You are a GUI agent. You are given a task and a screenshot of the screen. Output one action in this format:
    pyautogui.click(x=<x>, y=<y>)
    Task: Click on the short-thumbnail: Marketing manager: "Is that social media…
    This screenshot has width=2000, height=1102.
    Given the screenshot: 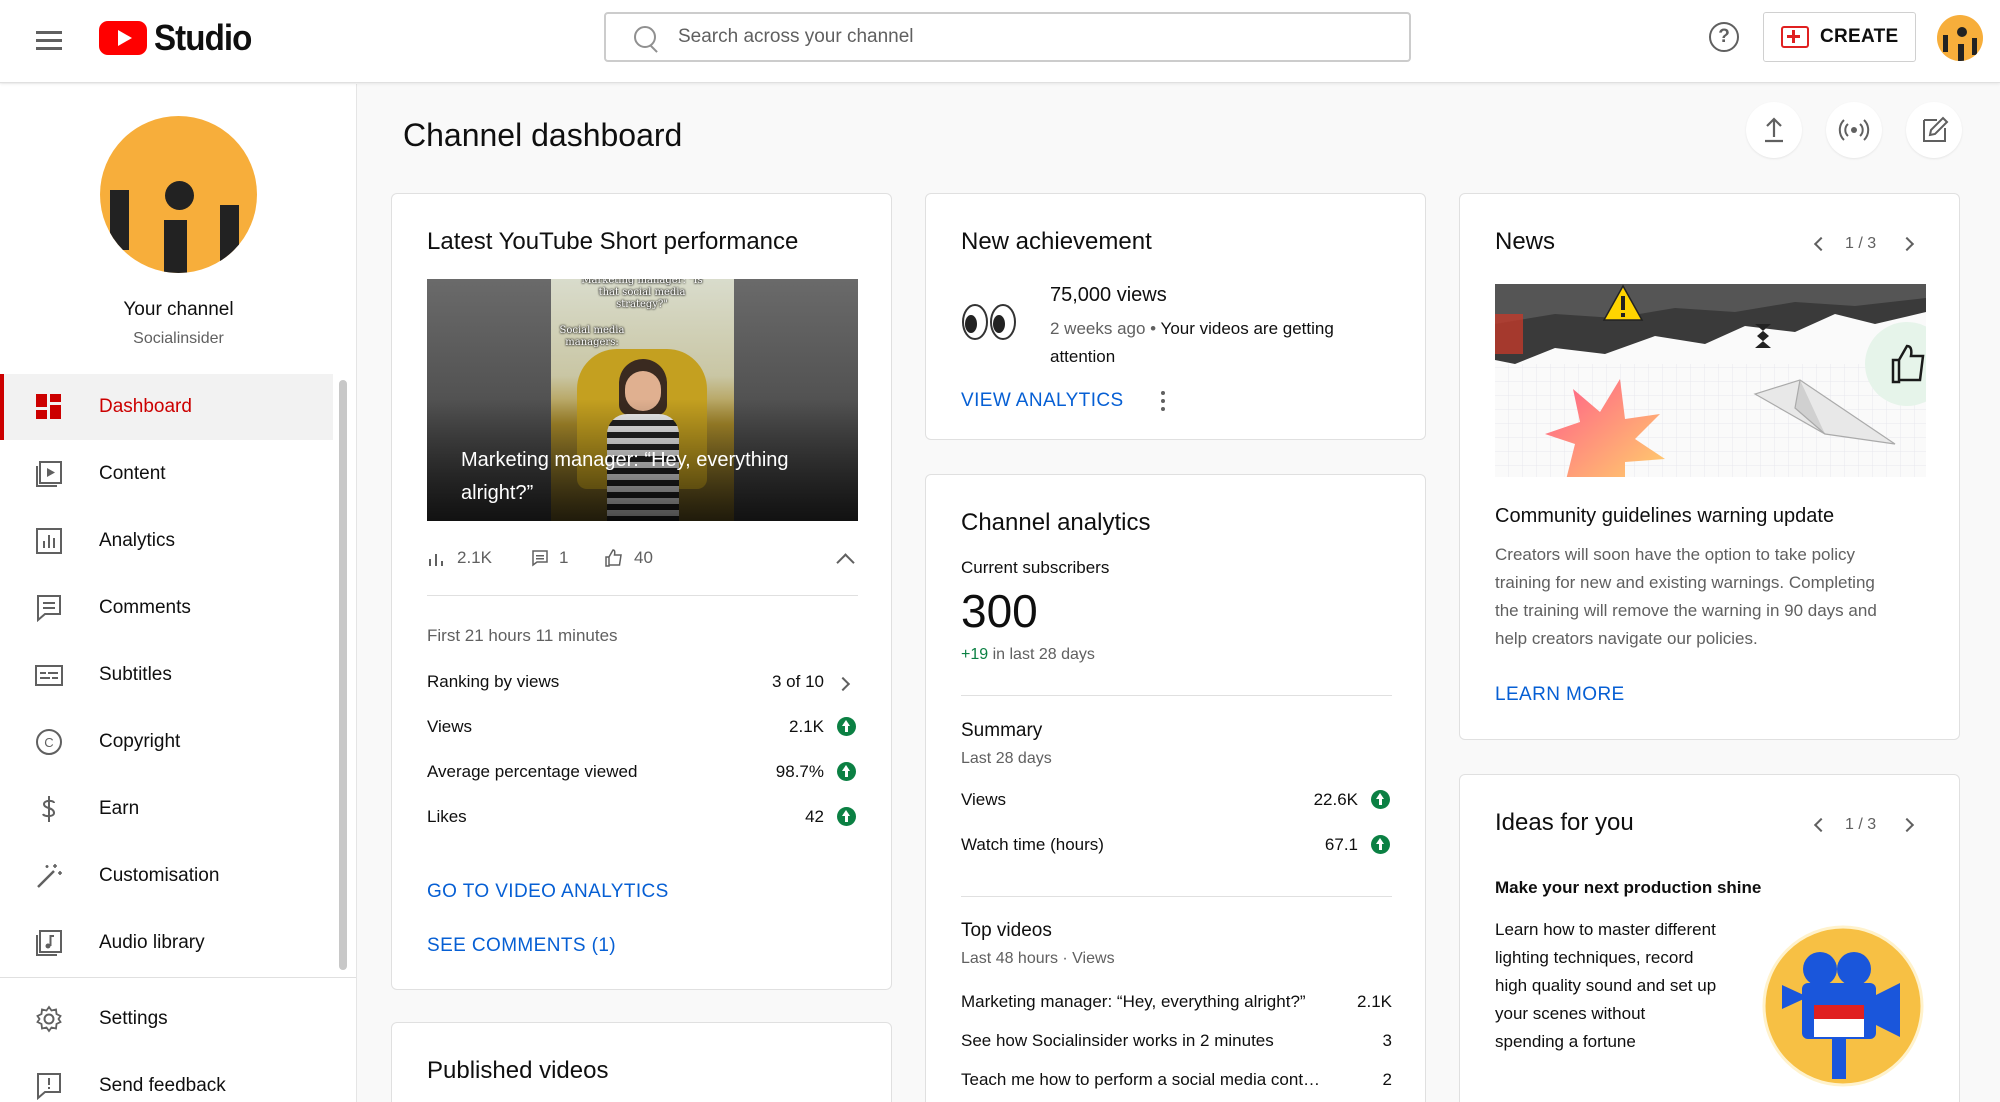 What is the action you would take?
    pyautogui.click(x=642, y=400)
    